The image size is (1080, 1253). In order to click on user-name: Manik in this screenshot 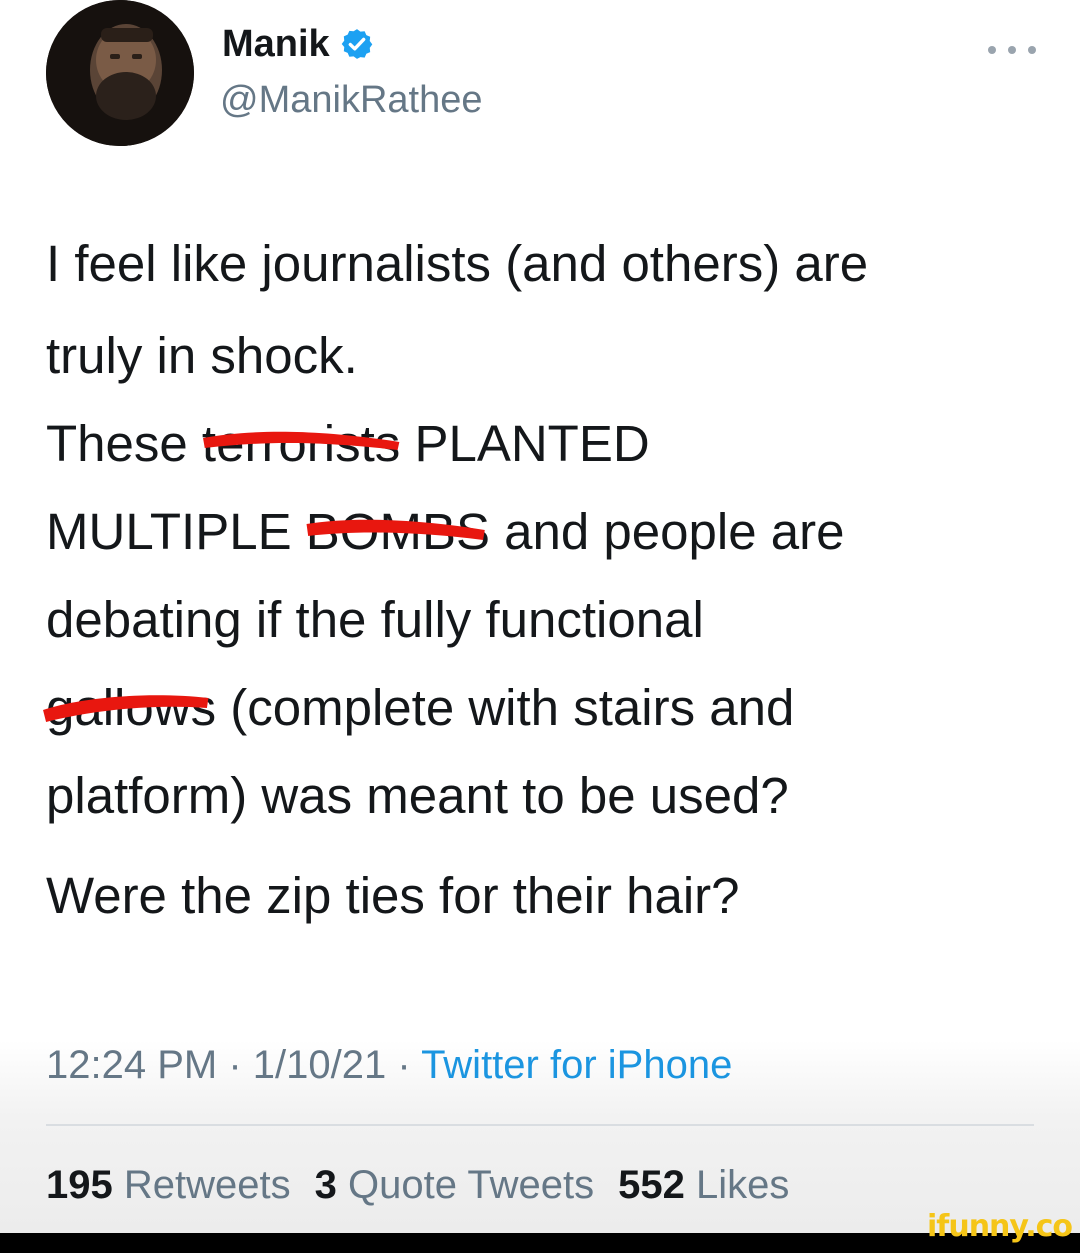, I will do `click(298, 44)`.